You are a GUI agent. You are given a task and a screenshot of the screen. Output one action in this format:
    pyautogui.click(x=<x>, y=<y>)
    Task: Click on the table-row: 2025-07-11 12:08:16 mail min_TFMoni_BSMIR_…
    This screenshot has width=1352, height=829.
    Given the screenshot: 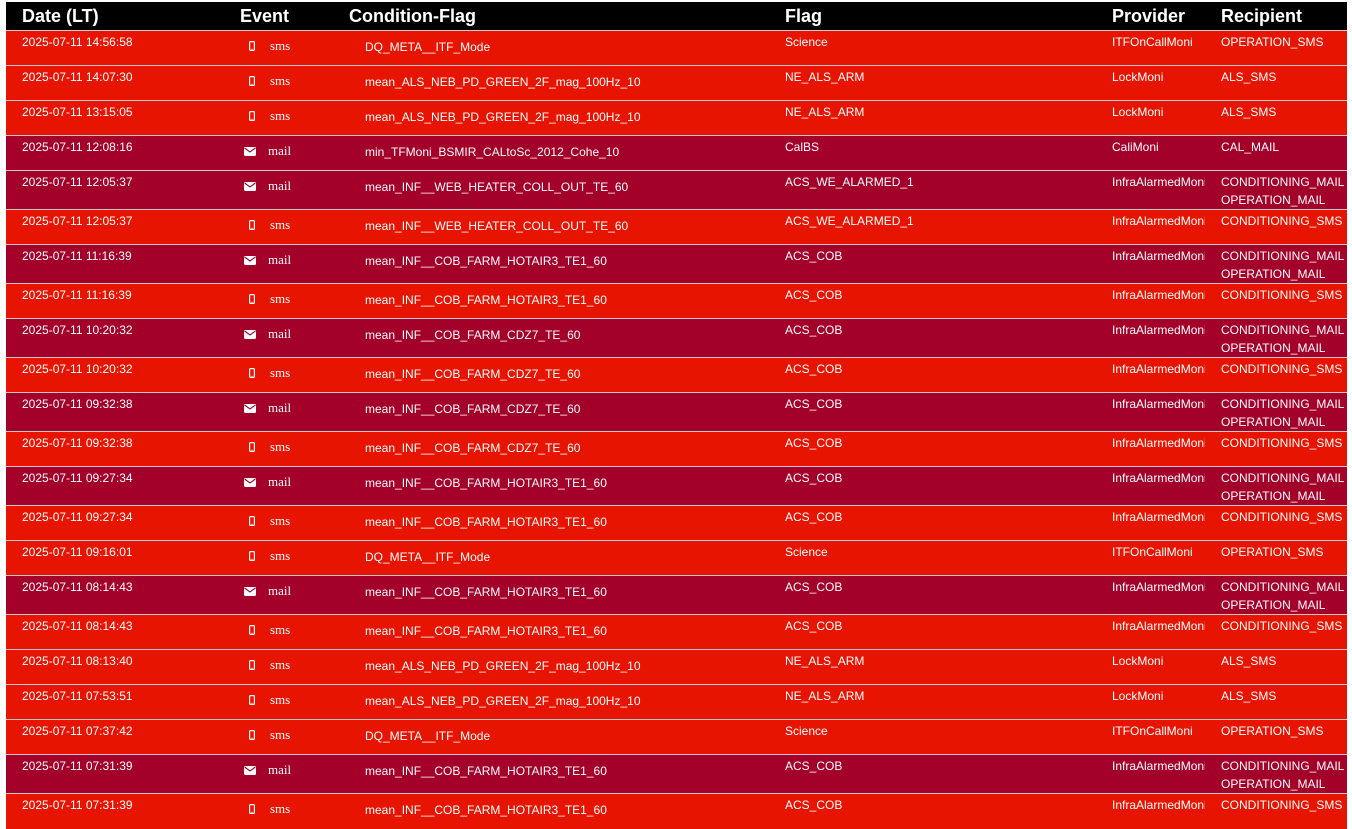 What is the action you would take?
    pyautogui.click(x=676, y=153)
    